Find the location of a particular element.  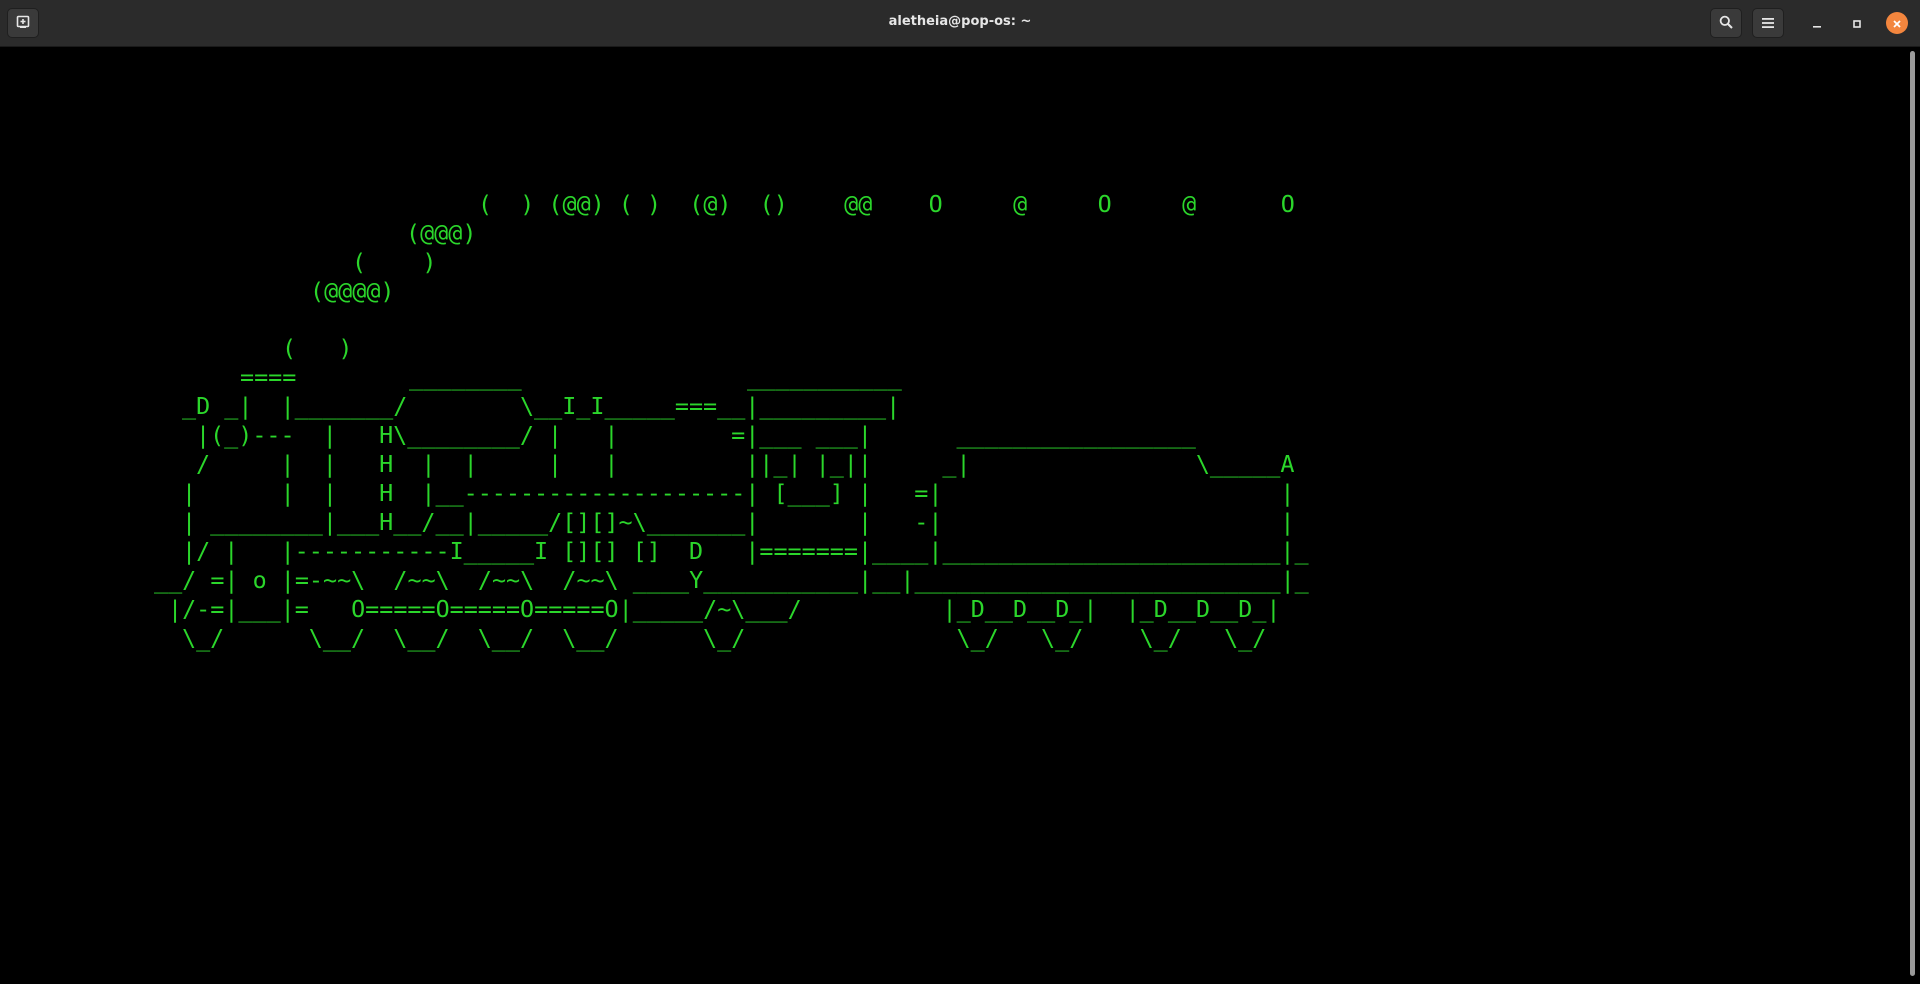

hamburger-menu-icon is located at coordinates (1768, 23).